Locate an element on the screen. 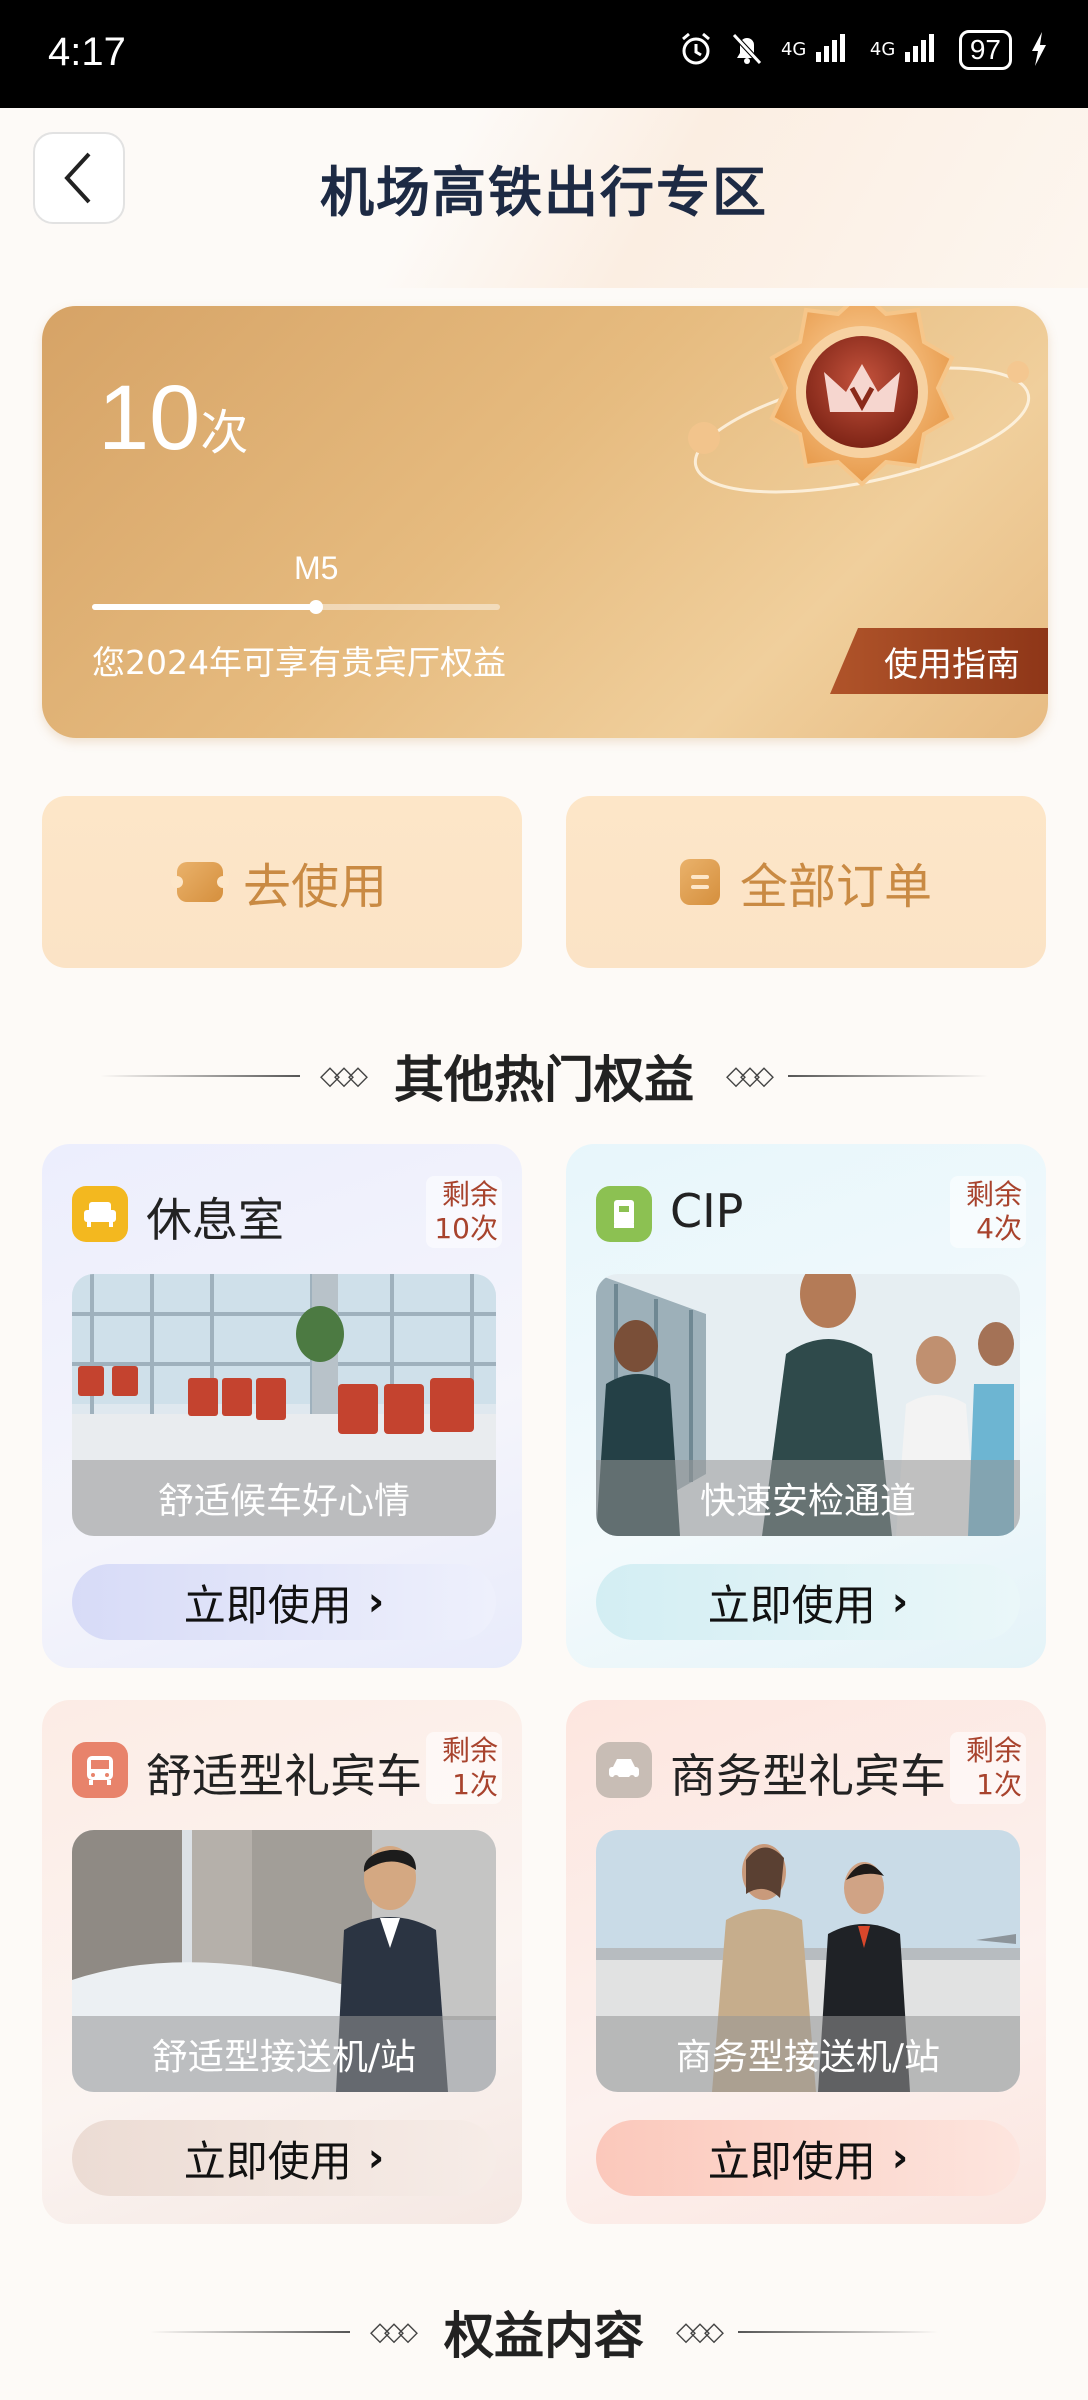 Image resolution: width=1088 pixels, height=2400 pixels. benefit-card-cip: CIP 剩余 4次 快速安检通道 立即使用 › is located at coordinates (806, 1406).